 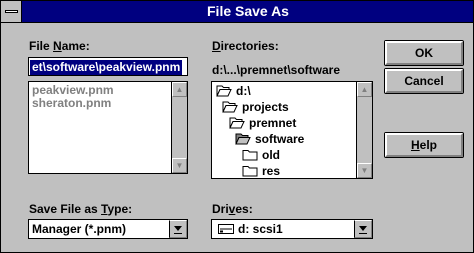 What do you see at coordinates (255, 107) in the screenshot?
I see `directory-item-projects: projects` at bounding box center [255, 107].